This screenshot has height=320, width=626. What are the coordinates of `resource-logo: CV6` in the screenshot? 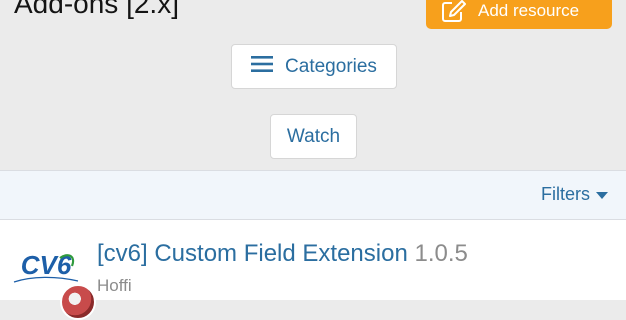 It's located at (46, 268).